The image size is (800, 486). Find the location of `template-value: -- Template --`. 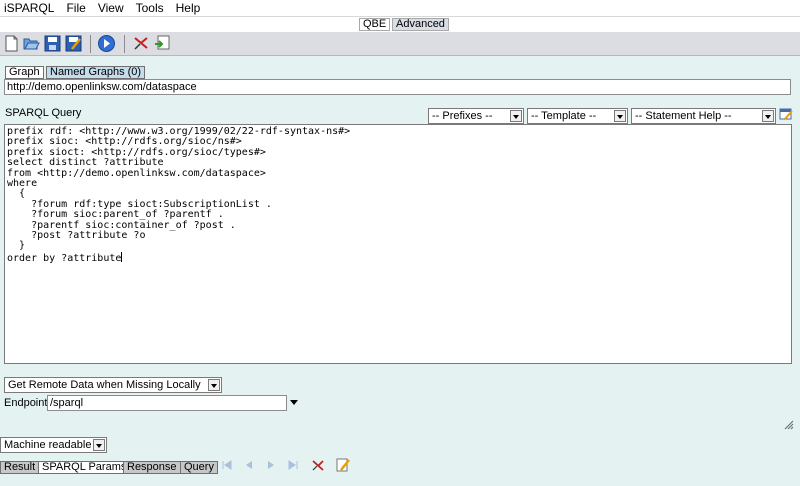

template-value: -- Template -- is located at coordinates (564, 116).